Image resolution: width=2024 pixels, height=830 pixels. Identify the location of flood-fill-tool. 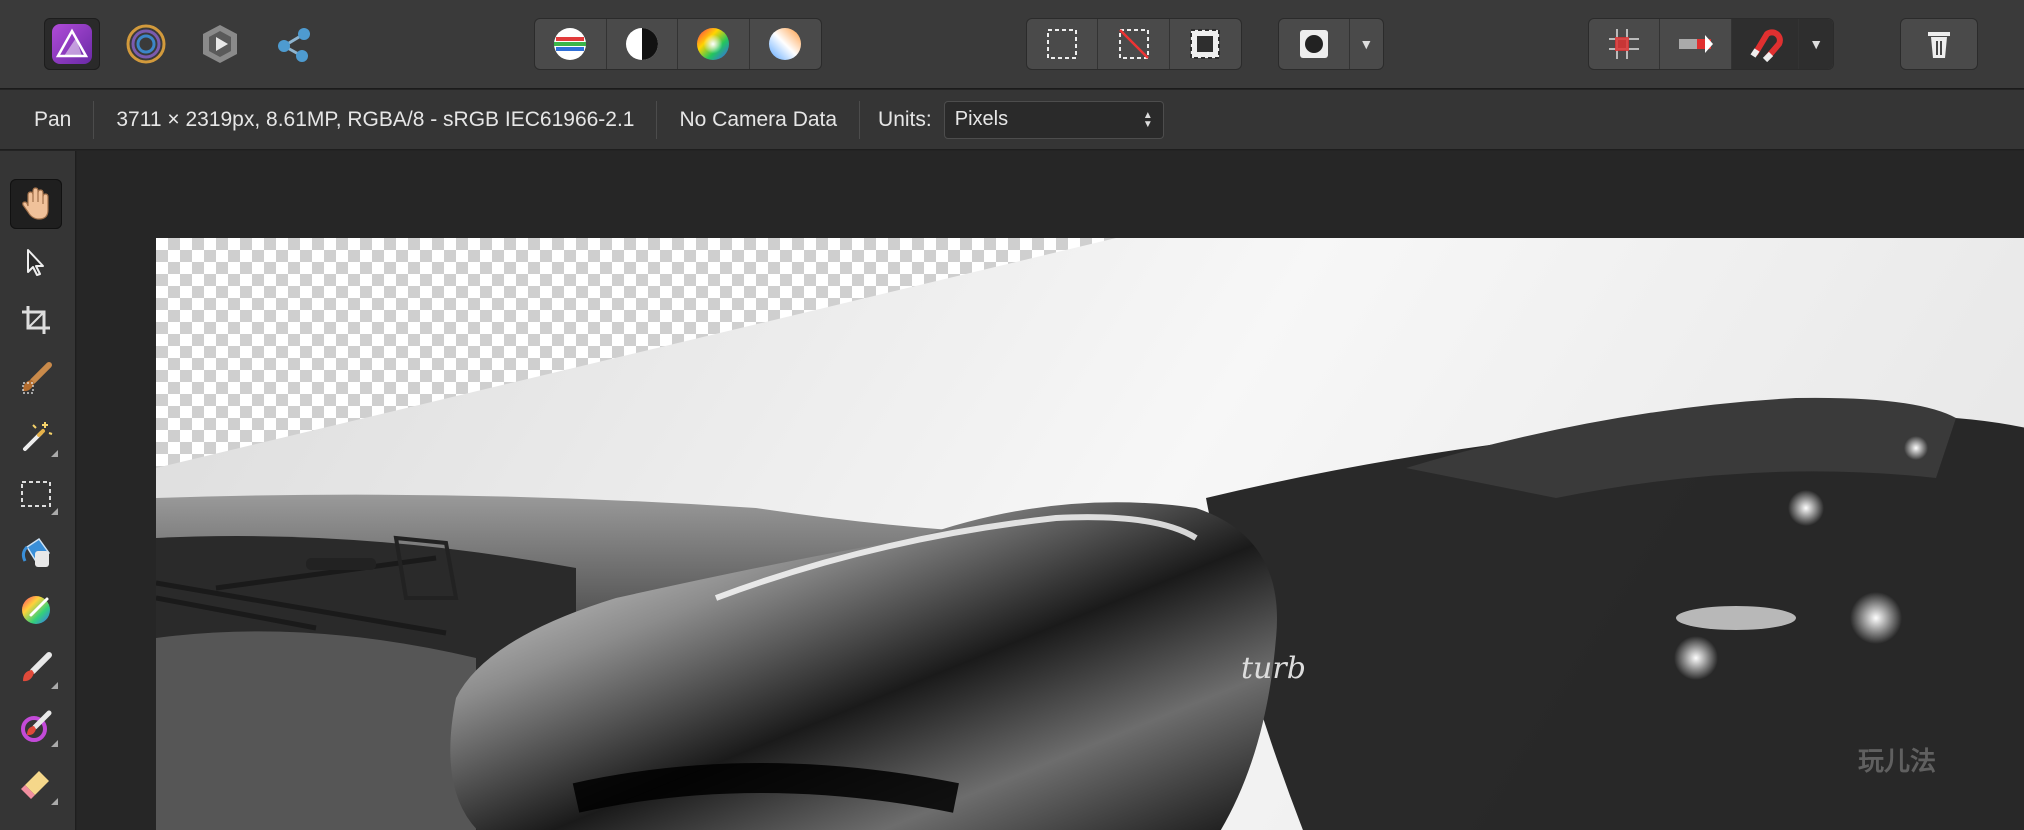
(36, 552).